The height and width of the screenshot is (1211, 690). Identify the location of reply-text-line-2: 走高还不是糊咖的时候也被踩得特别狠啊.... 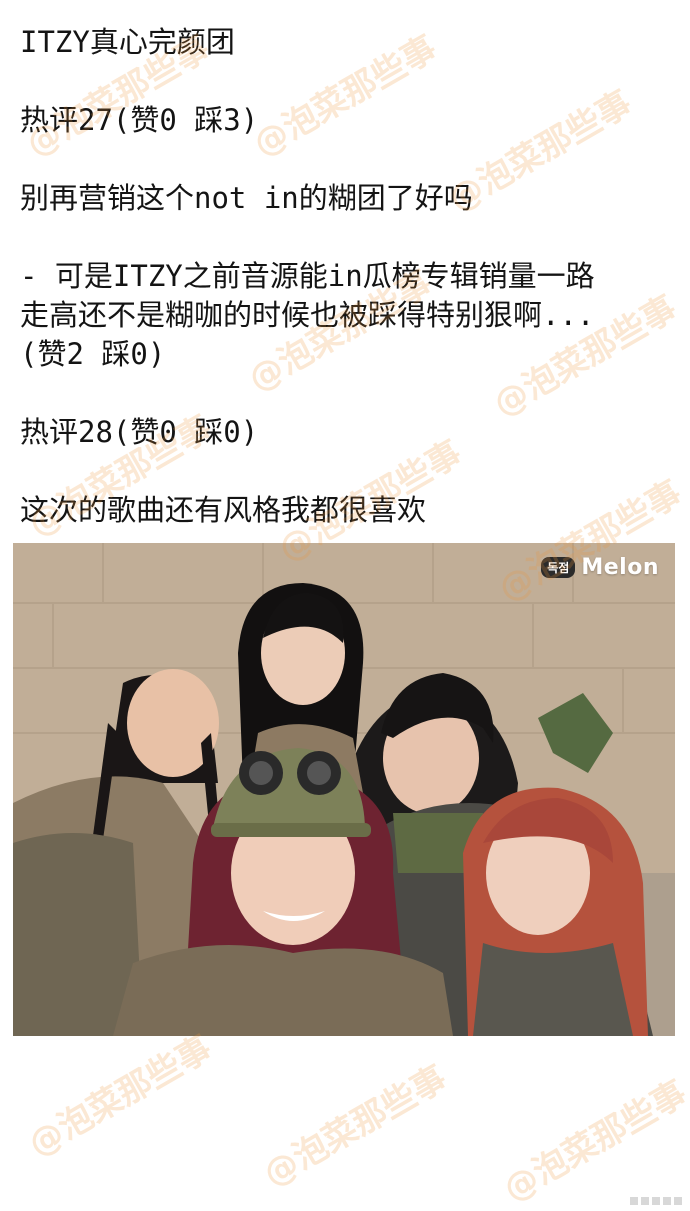
(307, 315).